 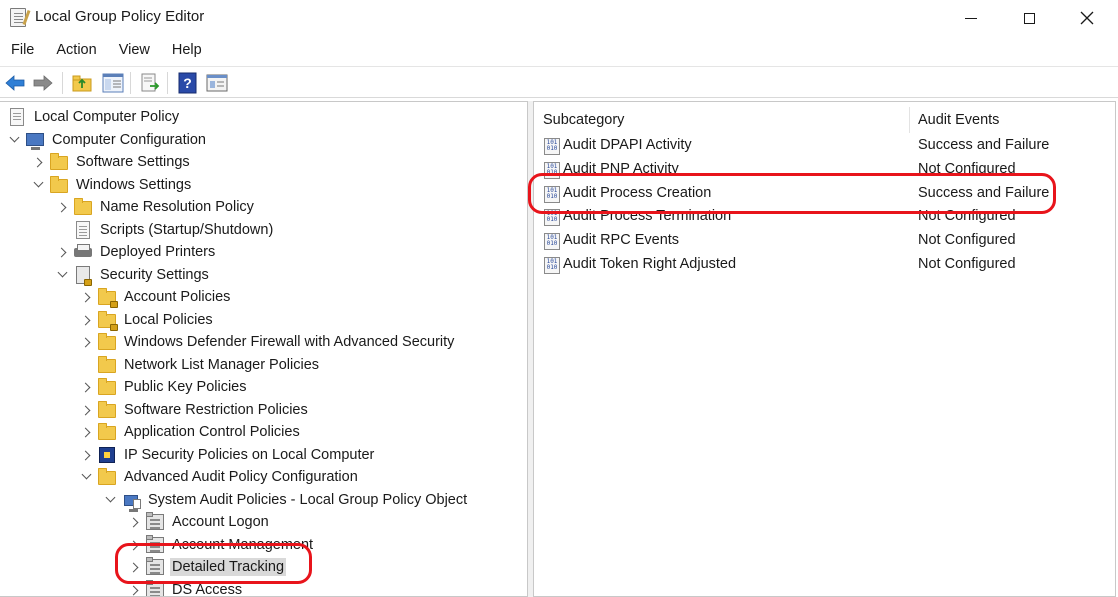 I want to click on menu-action: Action, so click(x=76, y=51).